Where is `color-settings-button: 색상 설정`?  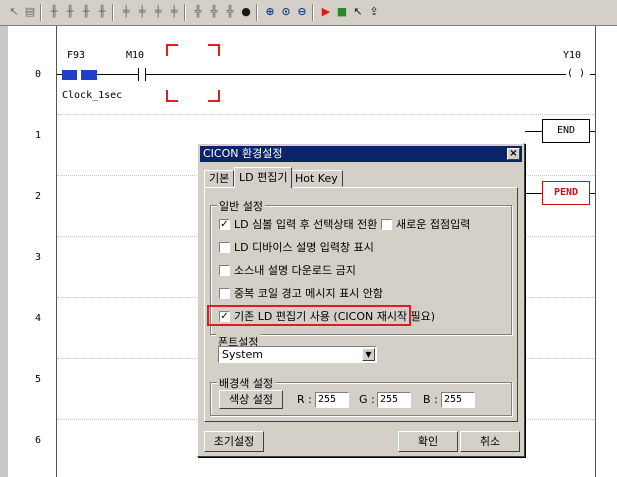
color-settings-button: 색상 설정 is located at coordinates (251, 399).